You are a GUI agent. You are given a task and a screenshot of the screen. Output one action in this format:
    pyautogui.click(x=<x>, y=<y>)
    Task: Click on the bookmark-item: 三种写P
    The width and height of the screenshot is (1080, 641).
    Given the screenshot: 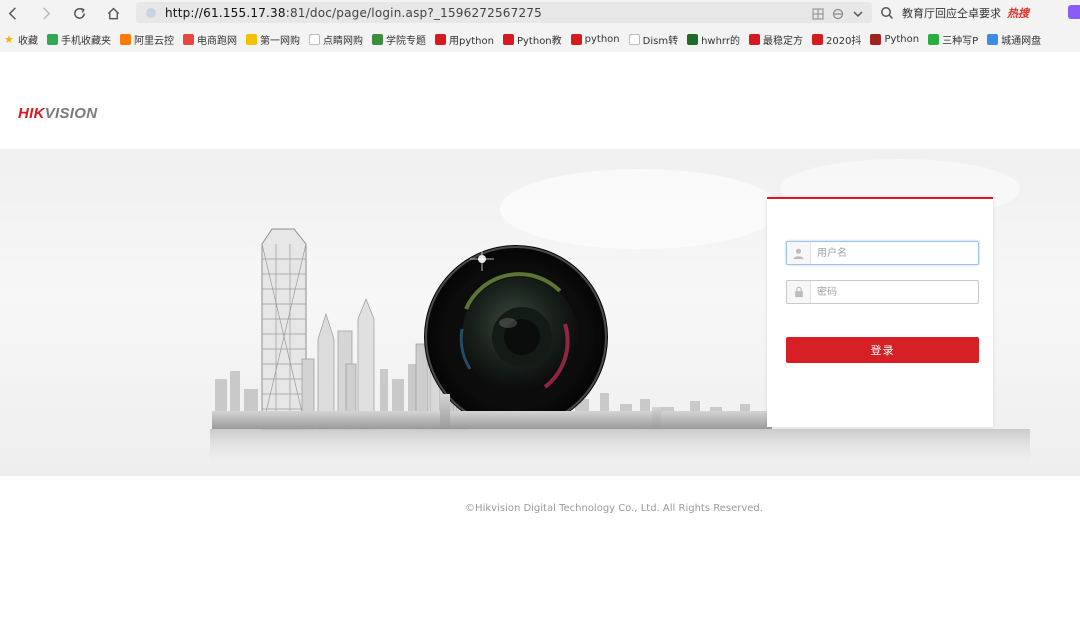 What is the action you would take?
    pyautogui.click(x=953, y=39)
    